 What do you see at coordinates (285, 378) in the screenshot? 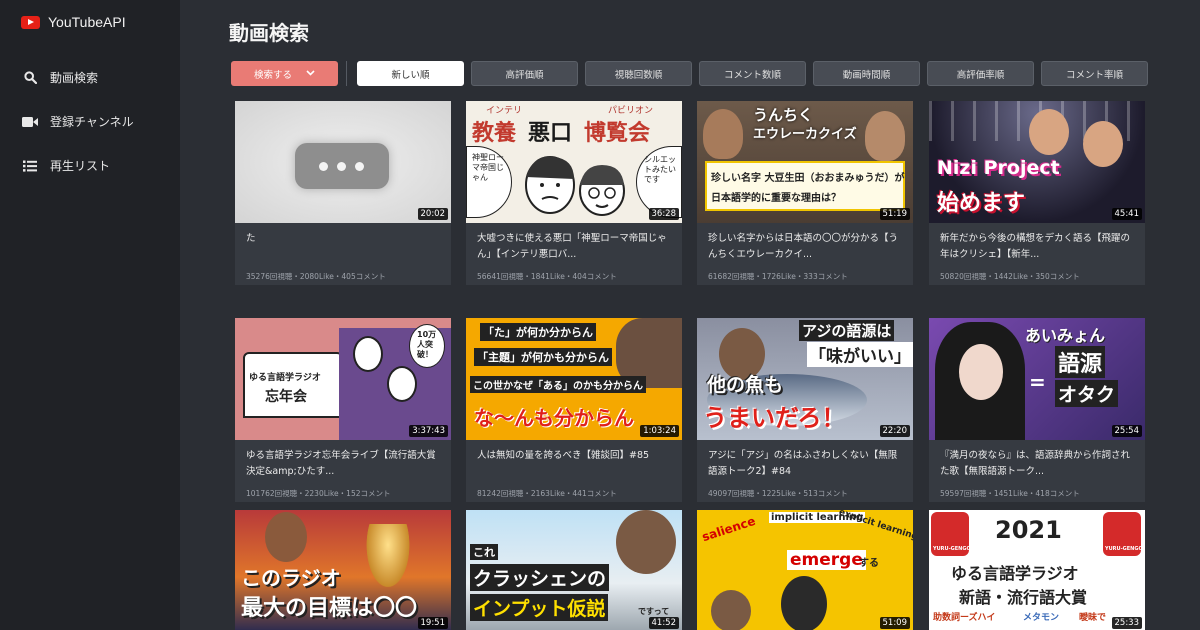
I see `thumb-text: ゆる言語学ラジオ` at bounding box center [285, 378].